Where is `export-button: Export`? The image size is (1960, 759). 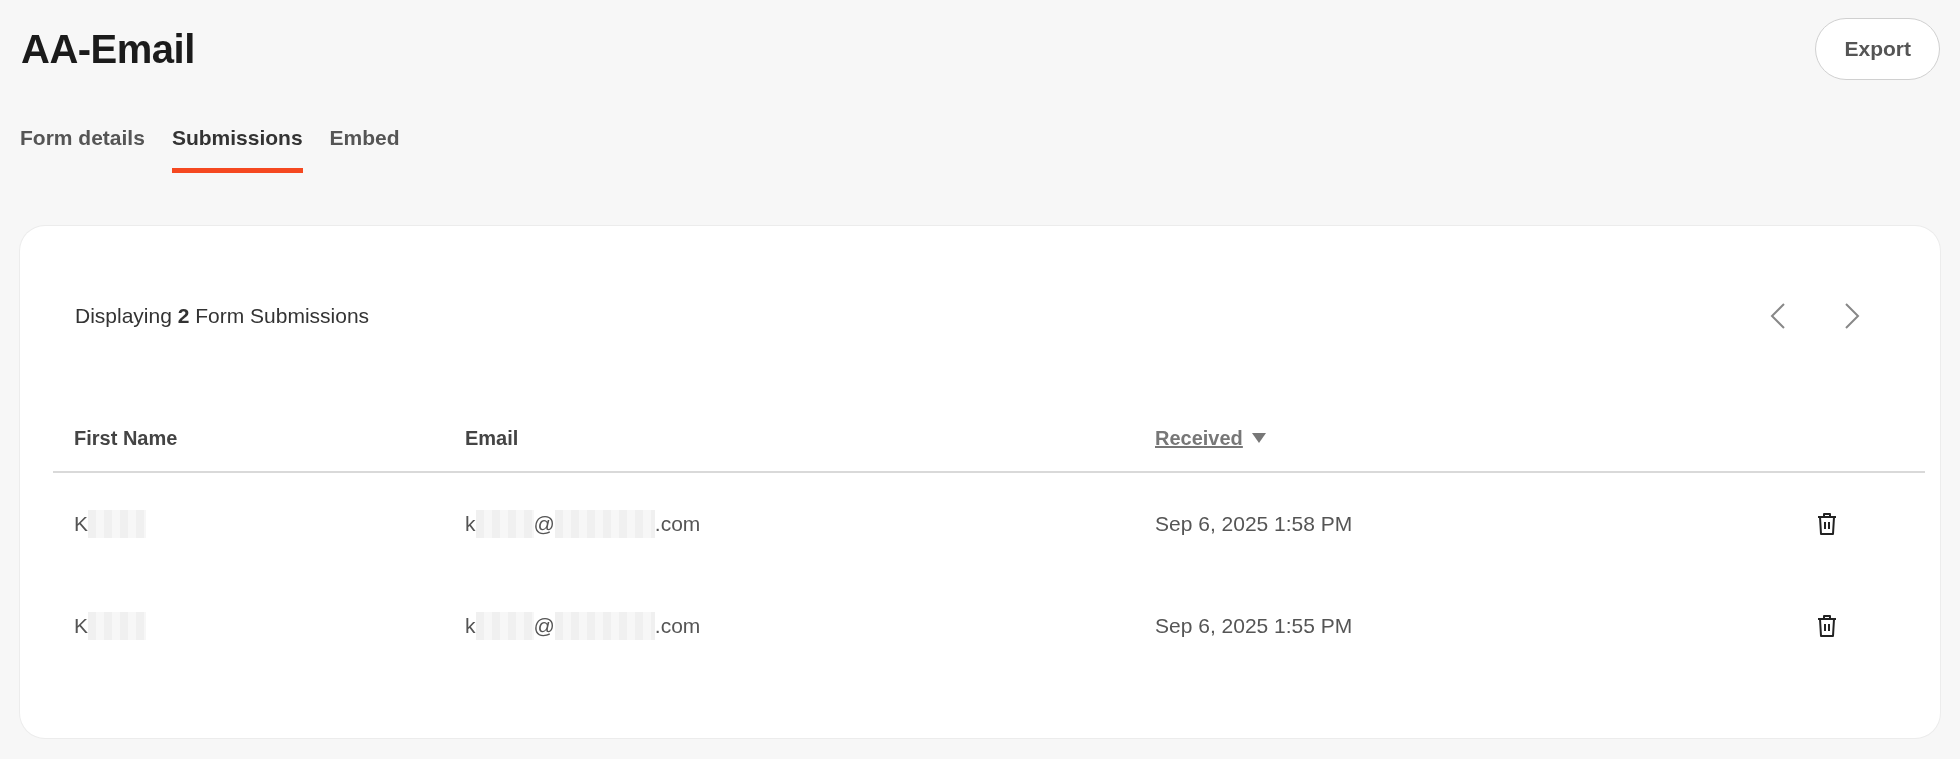
export-button: Export is located at coordinates (1877, 49).